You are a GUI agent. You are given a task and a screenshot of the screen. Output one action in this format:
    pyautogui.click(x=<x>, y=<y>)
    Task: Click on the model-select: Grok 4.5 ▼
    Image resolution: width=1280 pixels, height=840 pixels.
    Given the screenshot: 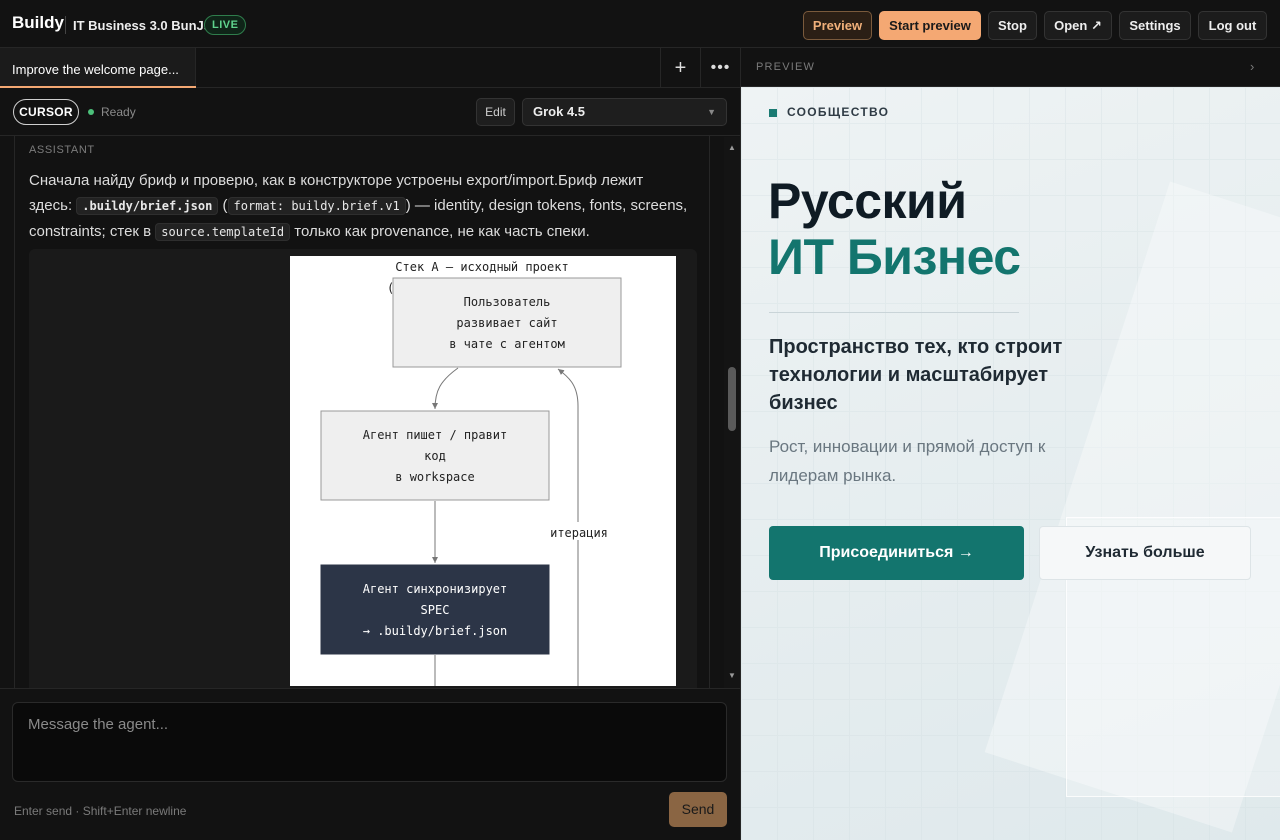 What is the action you would take?
    pyautogui.click(x=624, y=112)
    